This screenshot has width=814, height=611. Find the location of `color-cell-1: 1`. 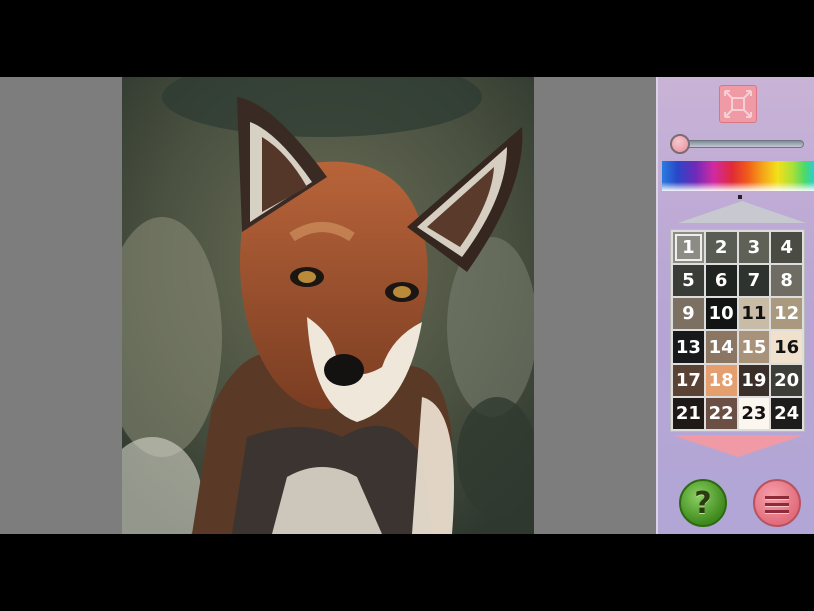

color-cell-1: 1 is located at coordinates (688, 248).